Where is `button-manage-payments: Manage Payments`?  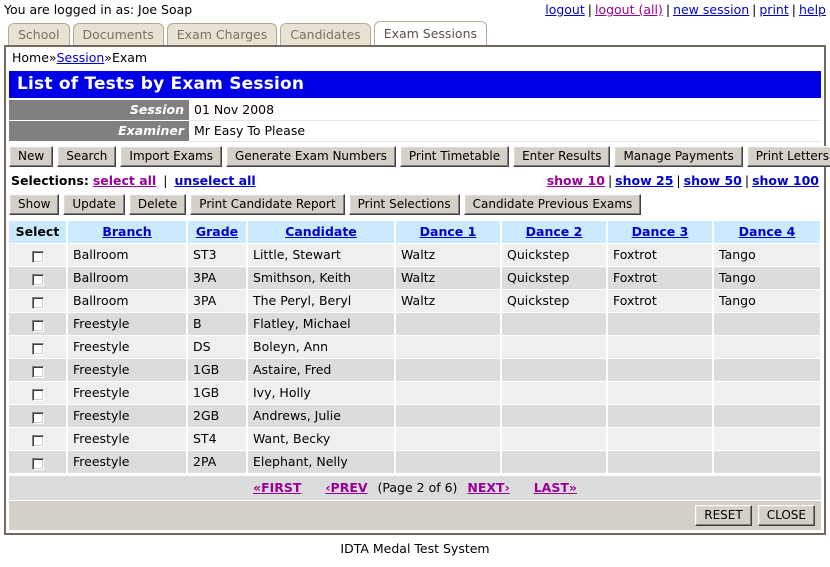 button-manage-payments: Manage Payments is located at coordinates (678, 156).